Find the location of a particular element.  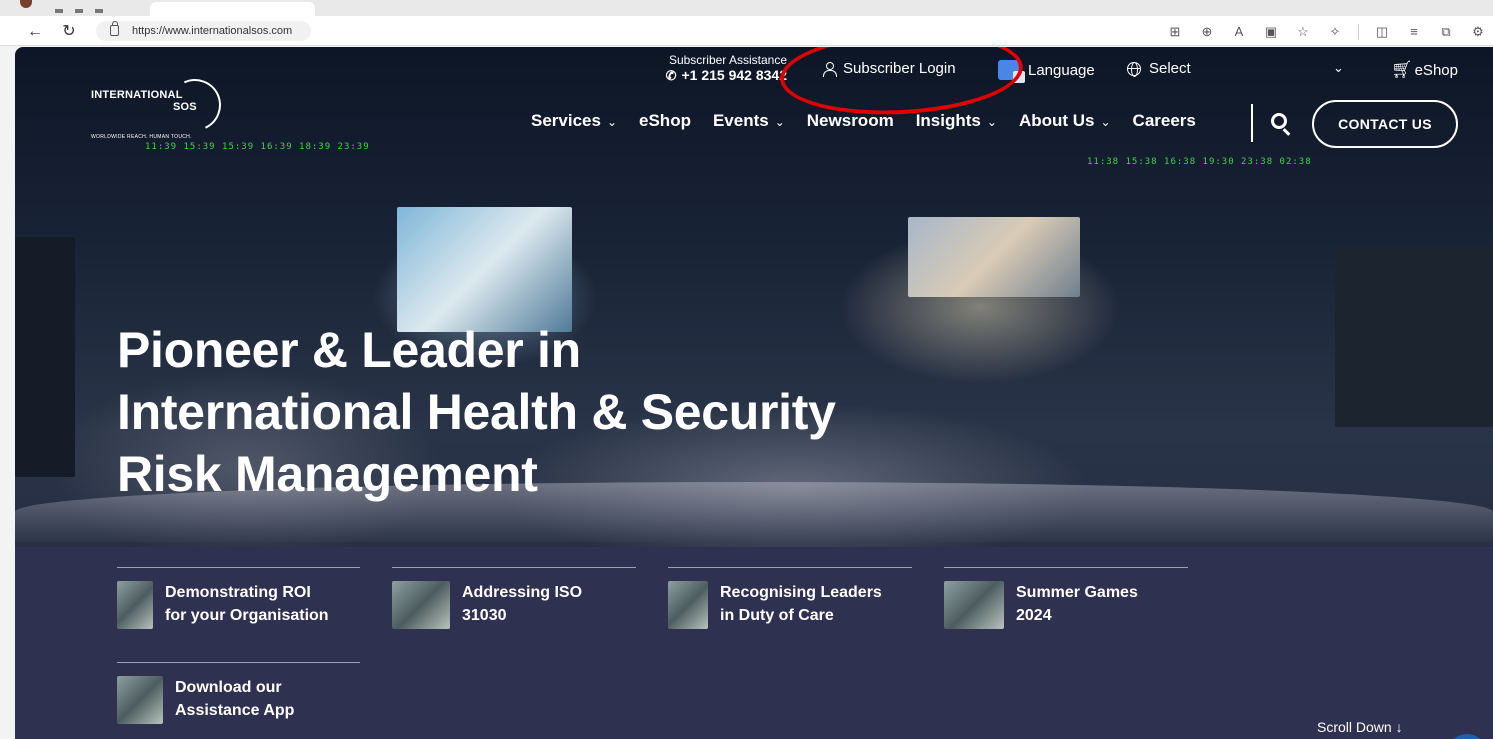

nav-item-services: Services ⌄ is located at coordinates (574, 121).